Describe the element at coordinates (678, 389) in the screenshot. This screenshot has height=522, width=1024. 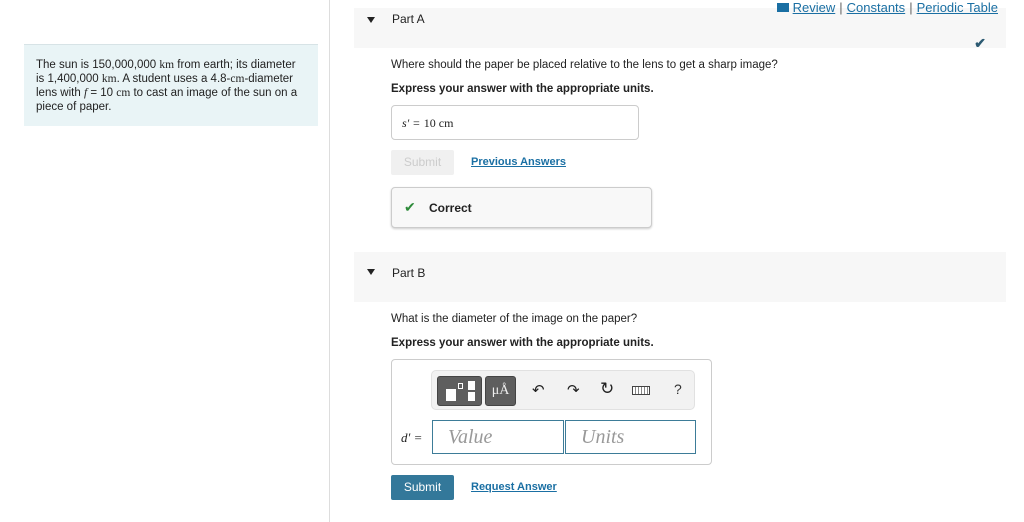
I see `help-icon: ?` at that location.